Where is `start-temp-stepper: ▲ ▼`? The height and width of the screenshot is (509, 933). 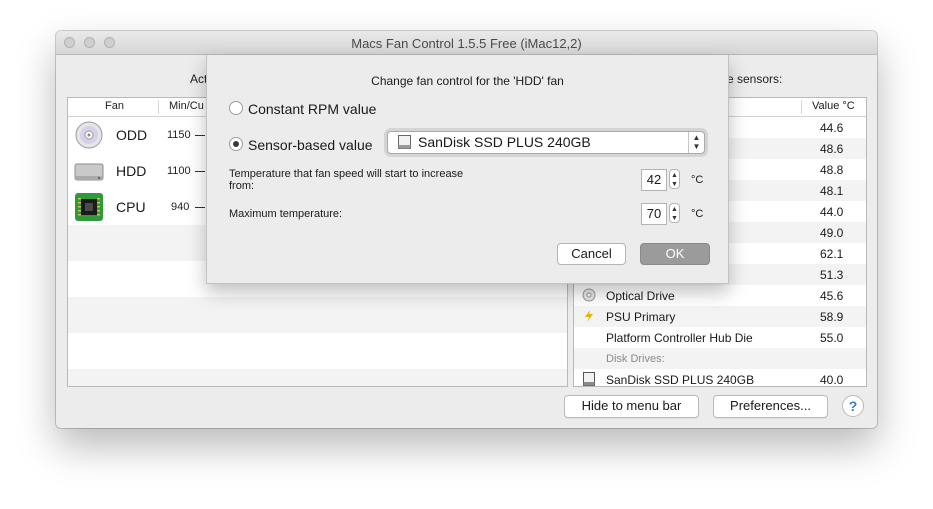
start-temp-stepper: ▲ ▼ is located at coordinates (674, 179).